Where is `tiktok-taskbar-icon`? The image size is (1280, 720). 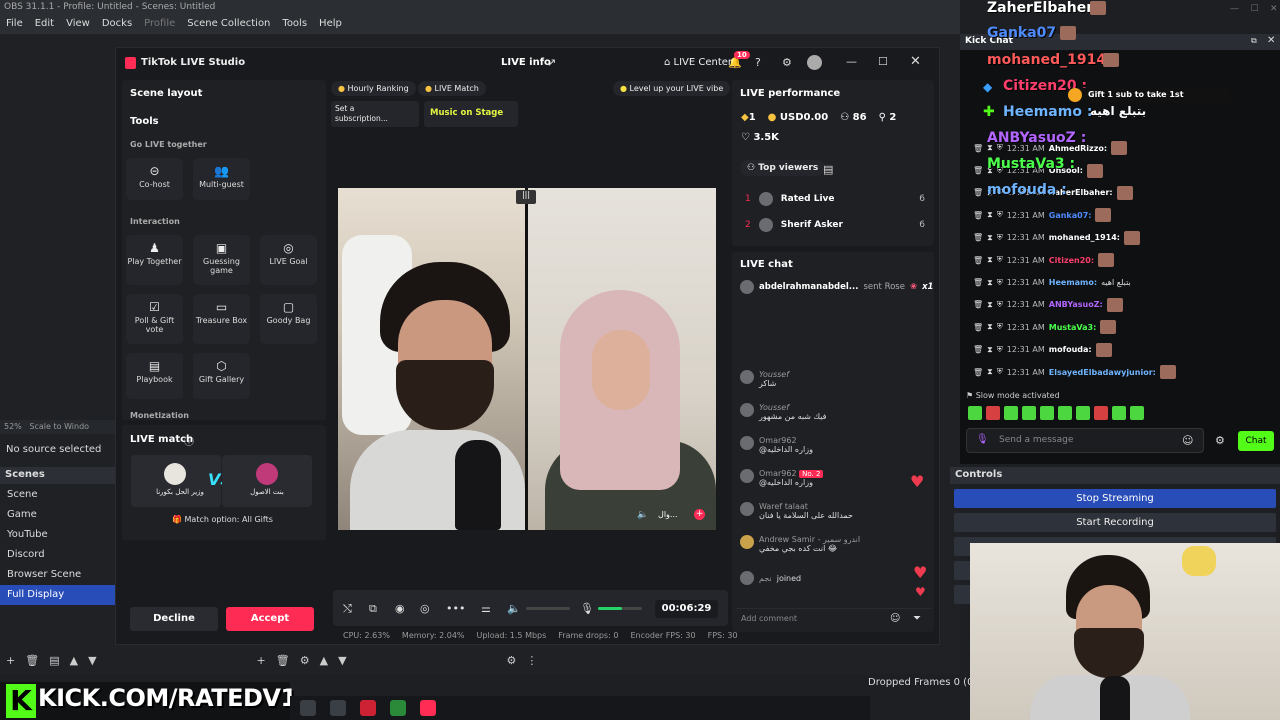
tiktok-taskbar-icon is located at coordinates (428, 708).